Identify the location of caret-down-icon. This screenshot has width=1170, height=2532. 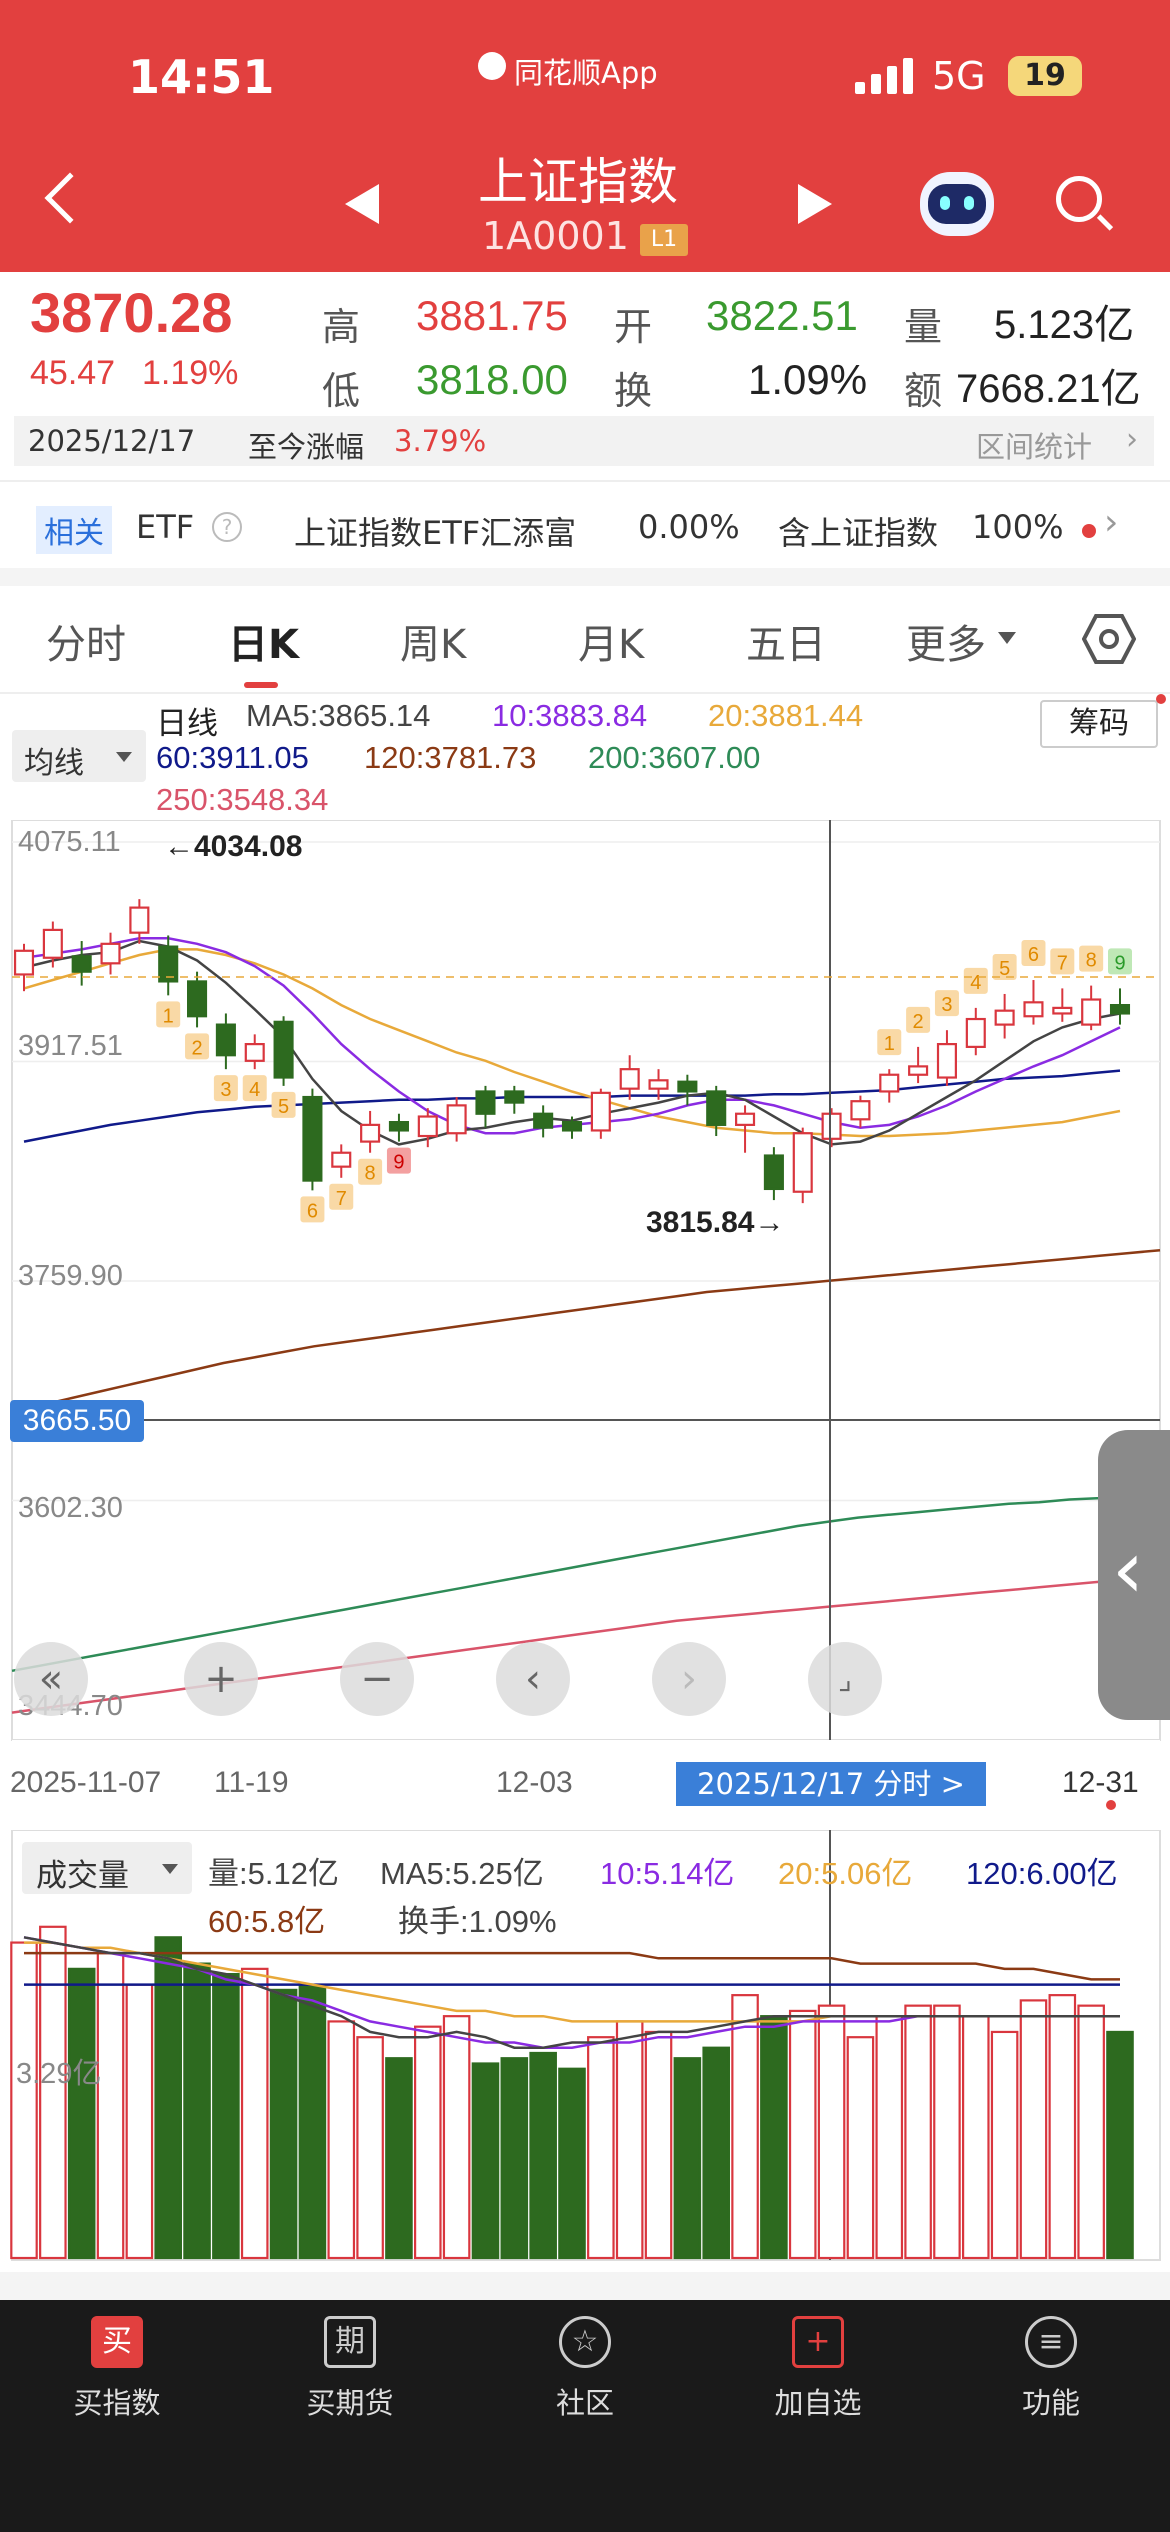
(1007, 638).